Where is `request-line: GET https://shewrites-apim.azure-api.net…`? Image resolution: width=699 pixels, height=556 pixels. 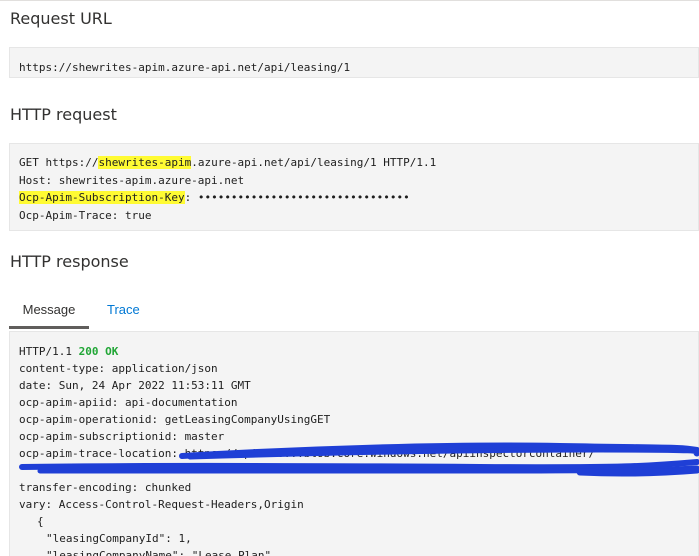 request-line: GET https://shewrites-apim.azure-api.net… is located at coordinates (358, 163).